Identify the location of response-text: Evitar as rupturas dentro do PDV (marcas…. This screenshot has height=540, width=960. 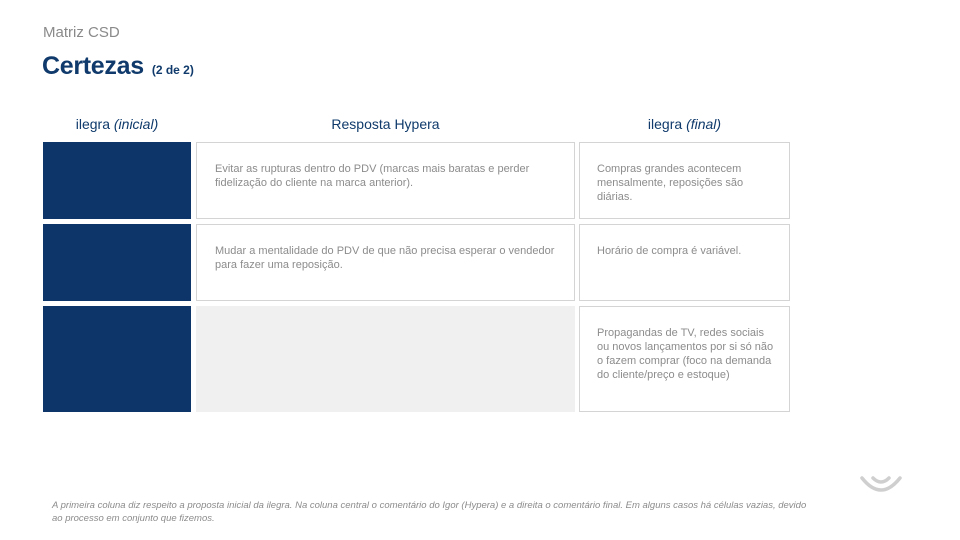
(372, 176).